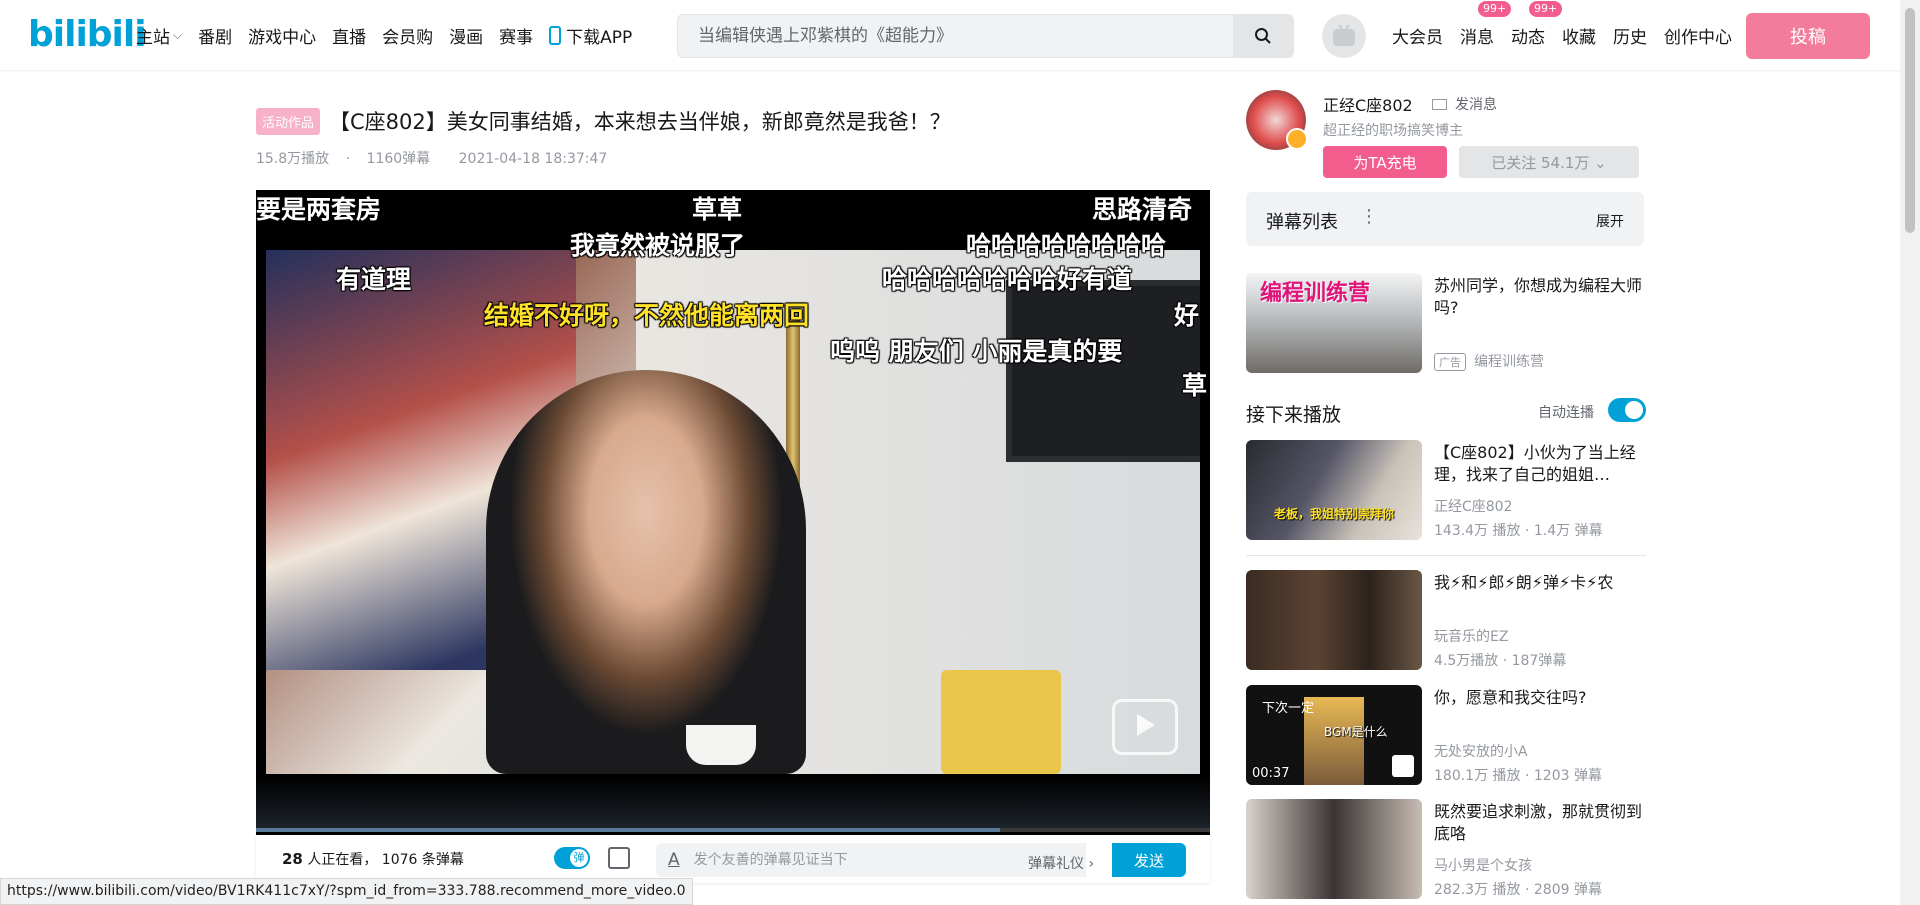  Describe the element at coordinates (1546, 8) in the screenshot. I see `dynamics-badge: 99+` at that location.